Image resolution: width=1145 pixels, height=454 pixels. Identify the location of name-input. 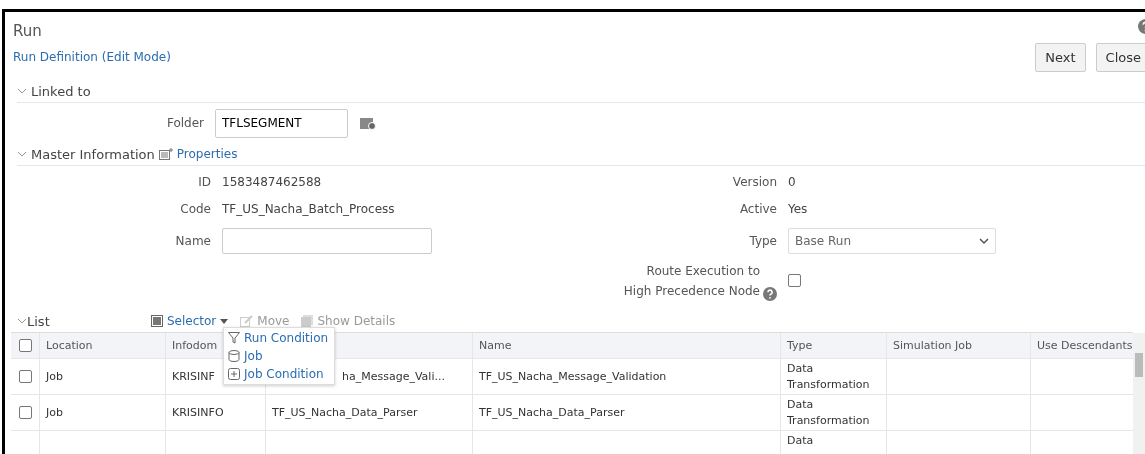
(327, 241).